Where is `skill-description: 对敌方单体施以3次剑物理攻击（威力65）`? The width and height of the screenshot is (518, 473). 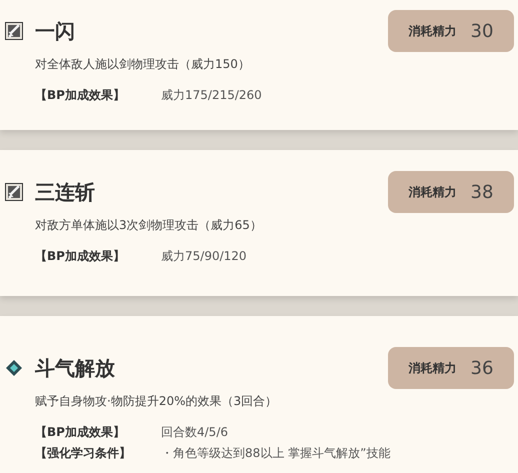
skill-description: 对敌方单体施以3次剑物理攻击（威力65） is located at coordinates (149, 225).